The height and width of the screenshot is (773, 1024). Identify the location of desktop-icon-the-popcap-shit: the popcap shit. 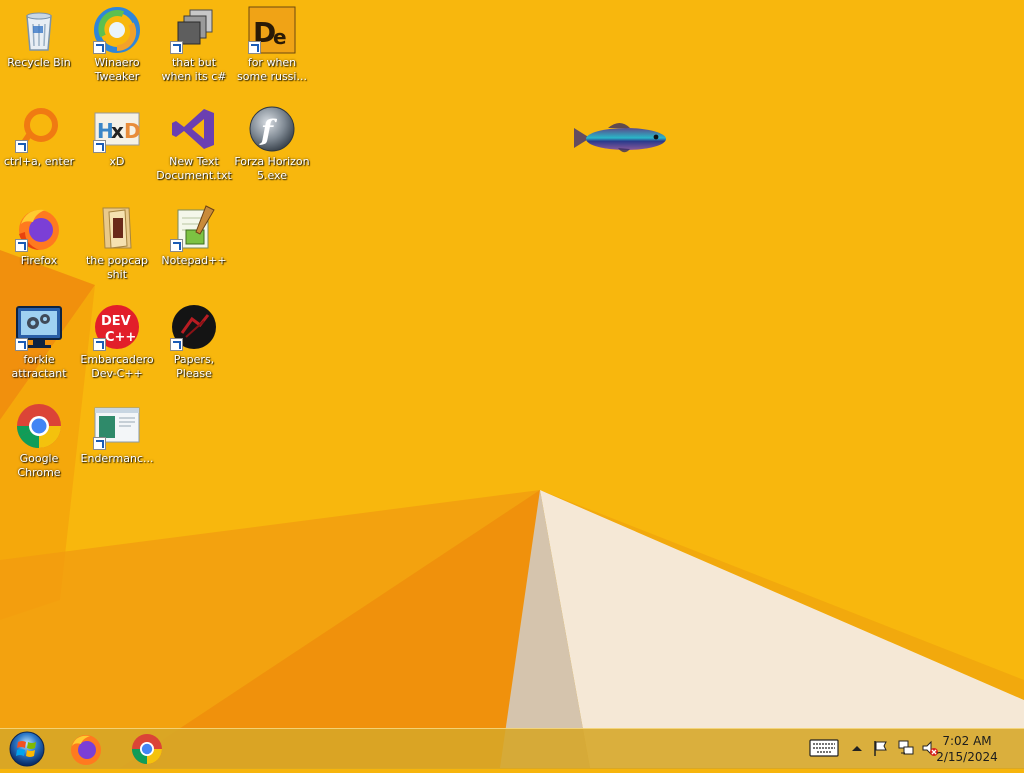
(117, 243).